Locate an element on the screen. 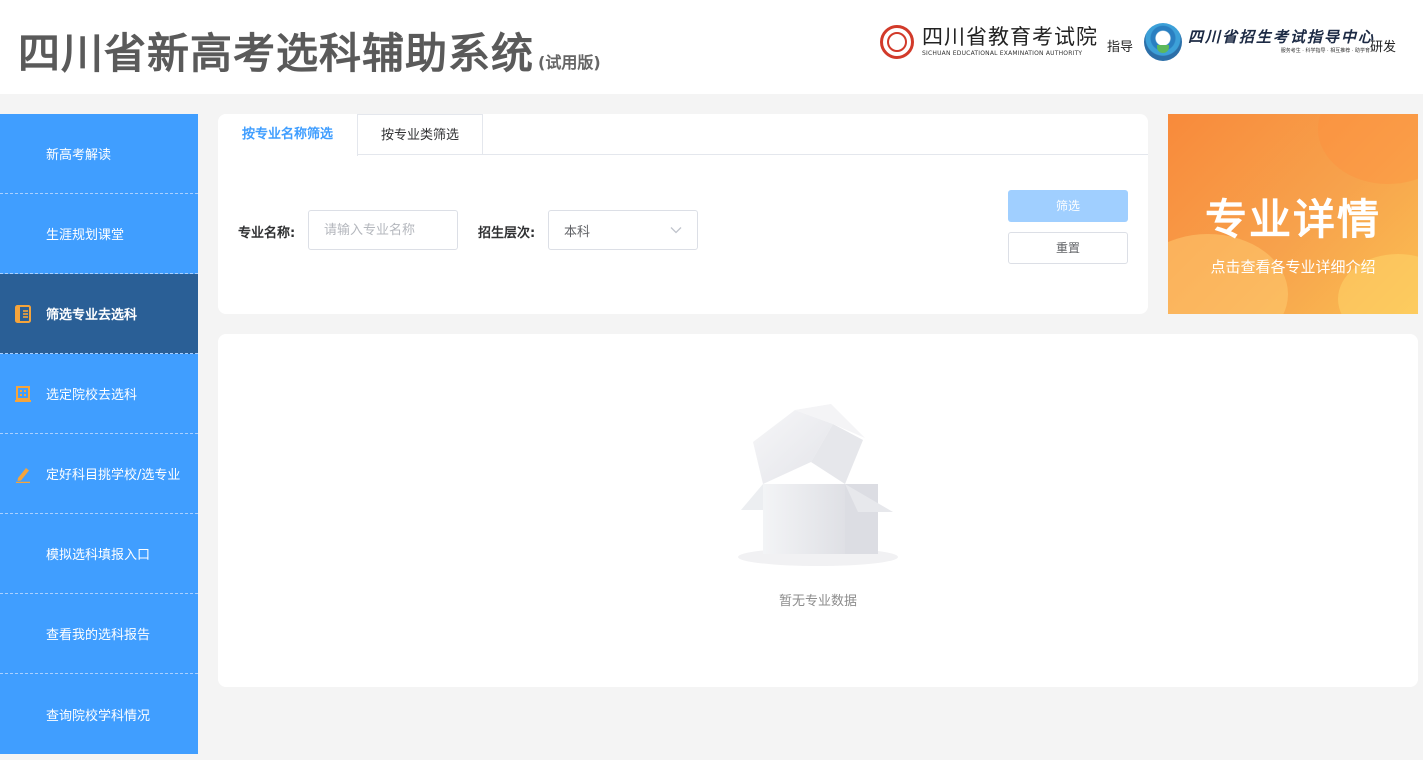  book-icon is located at coordinates (23, 313).